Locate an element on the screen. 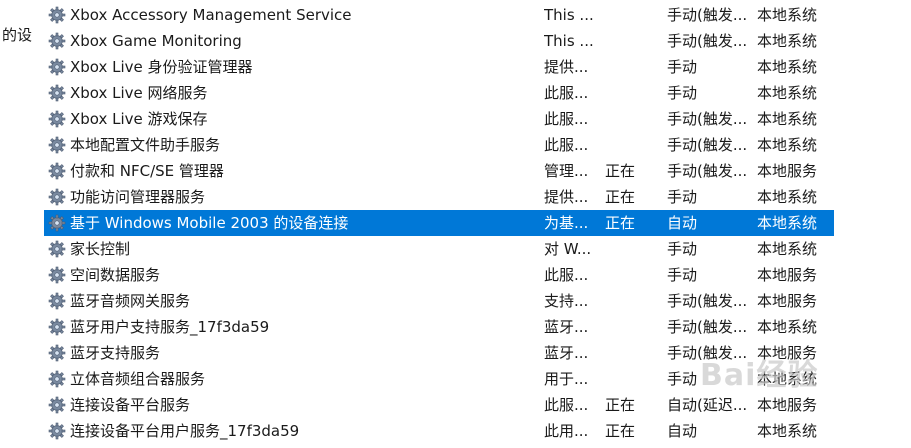 The width and height of the screenshot is (911, 448). service-row: Xbox Live 游戏保存 此服... 手动(触发... 本地系统 is located at coordinates (439, 119).